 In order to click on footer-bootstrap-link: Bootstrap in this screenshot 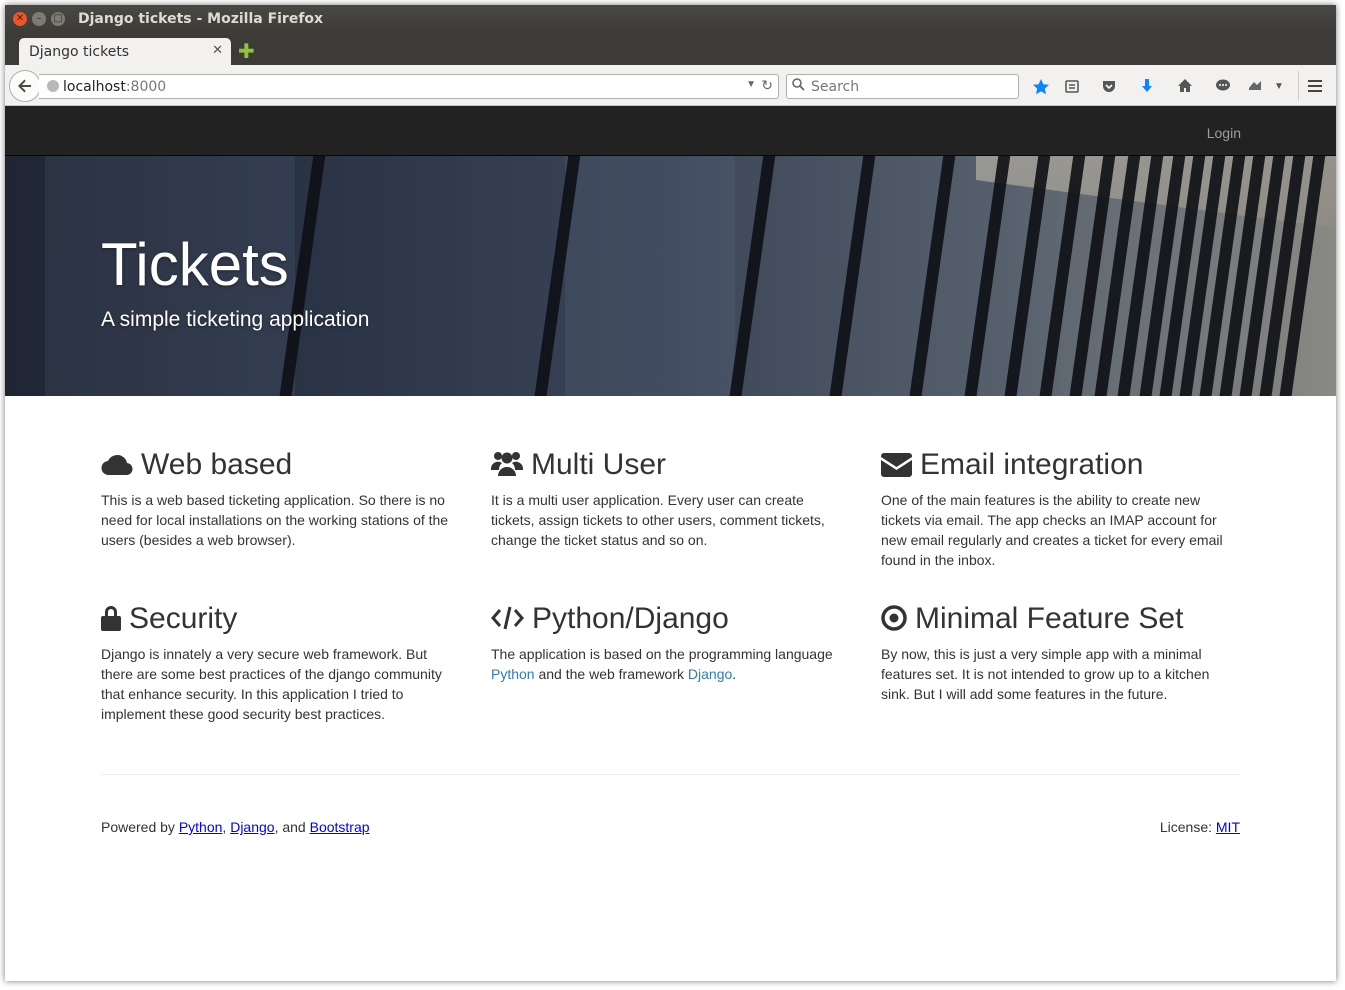, I will do `click(340, 827)`.